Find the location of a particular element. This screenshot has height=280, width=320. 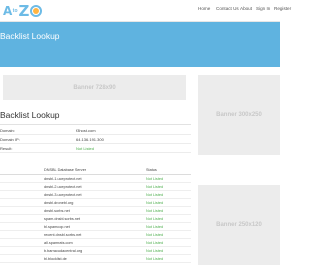

table-row: dnsbl.dronebl.org Not Listed is located at coordinates (95, 203).